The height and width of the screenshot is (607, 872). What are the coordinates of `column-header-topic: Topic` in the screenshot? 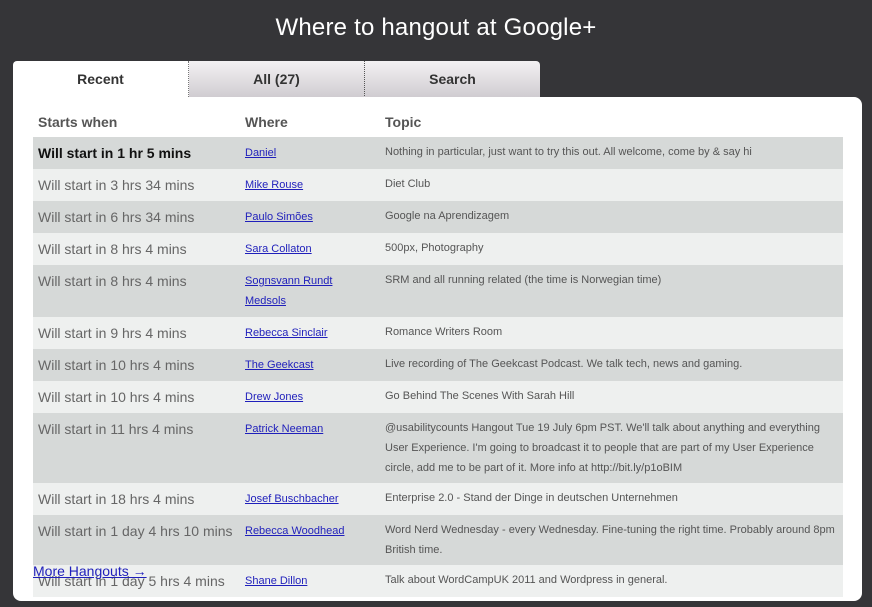 It's located at (403, 122).